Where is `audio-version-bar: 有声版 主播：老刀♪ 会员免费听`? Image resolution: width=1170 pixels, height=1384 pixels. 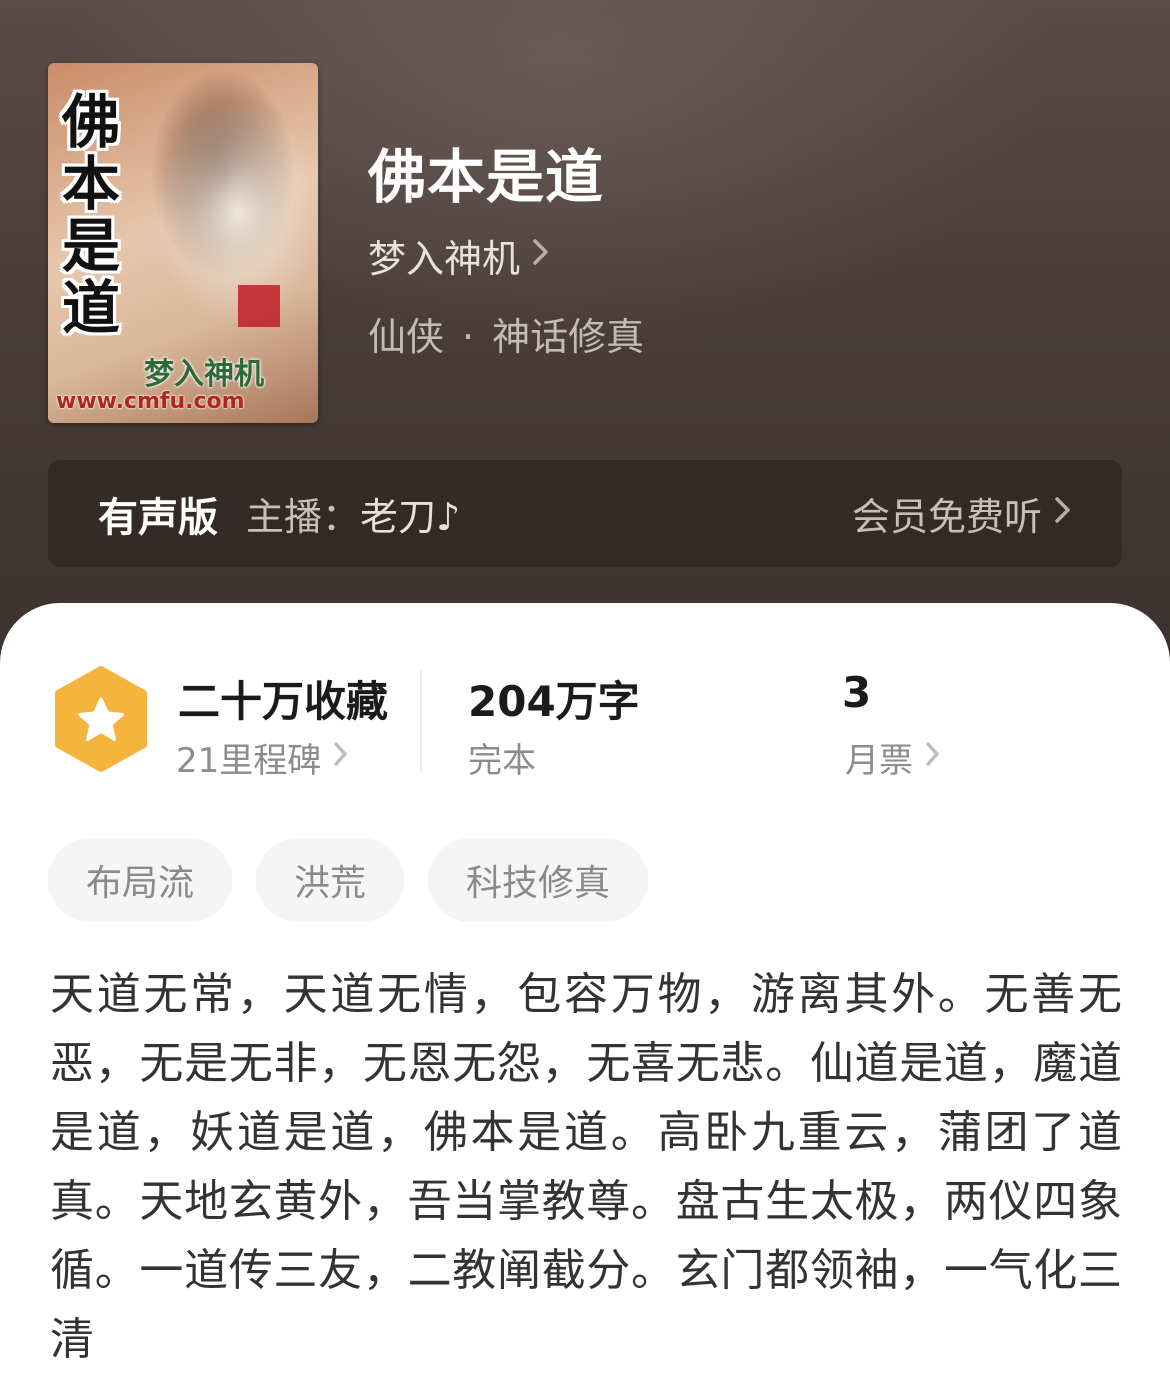 audio-version-bar: 有声版 主播：老刀♪ 会员免费听 is located at coordinates (585, 513).